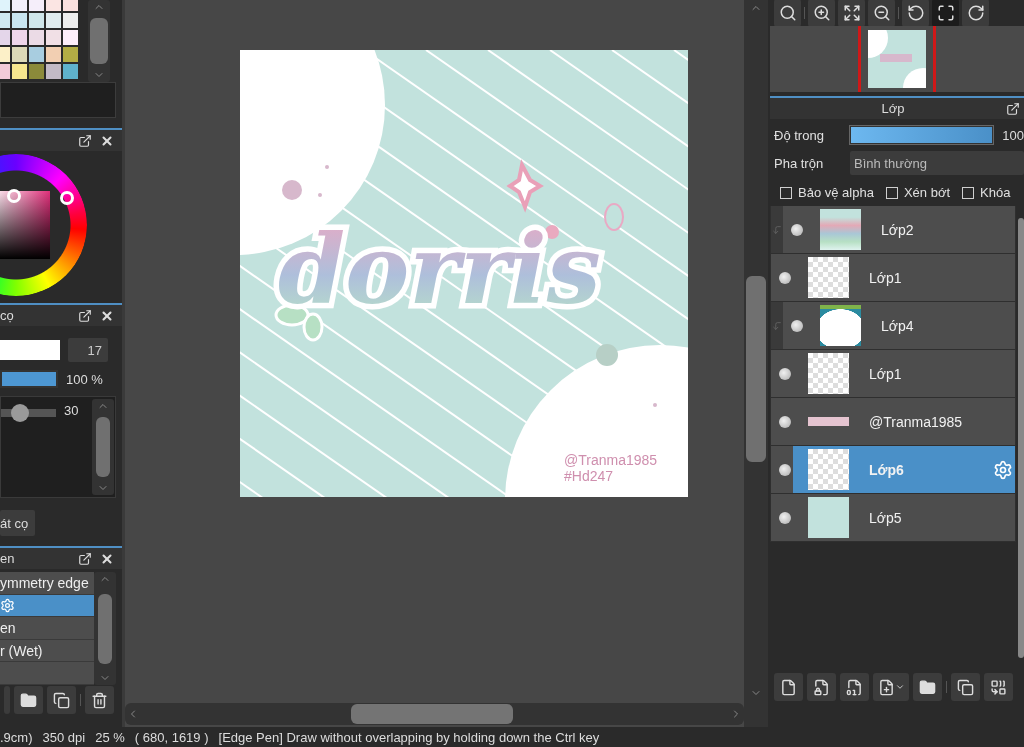  I want to click on blend-select: Bình thường, so click(937, 163).